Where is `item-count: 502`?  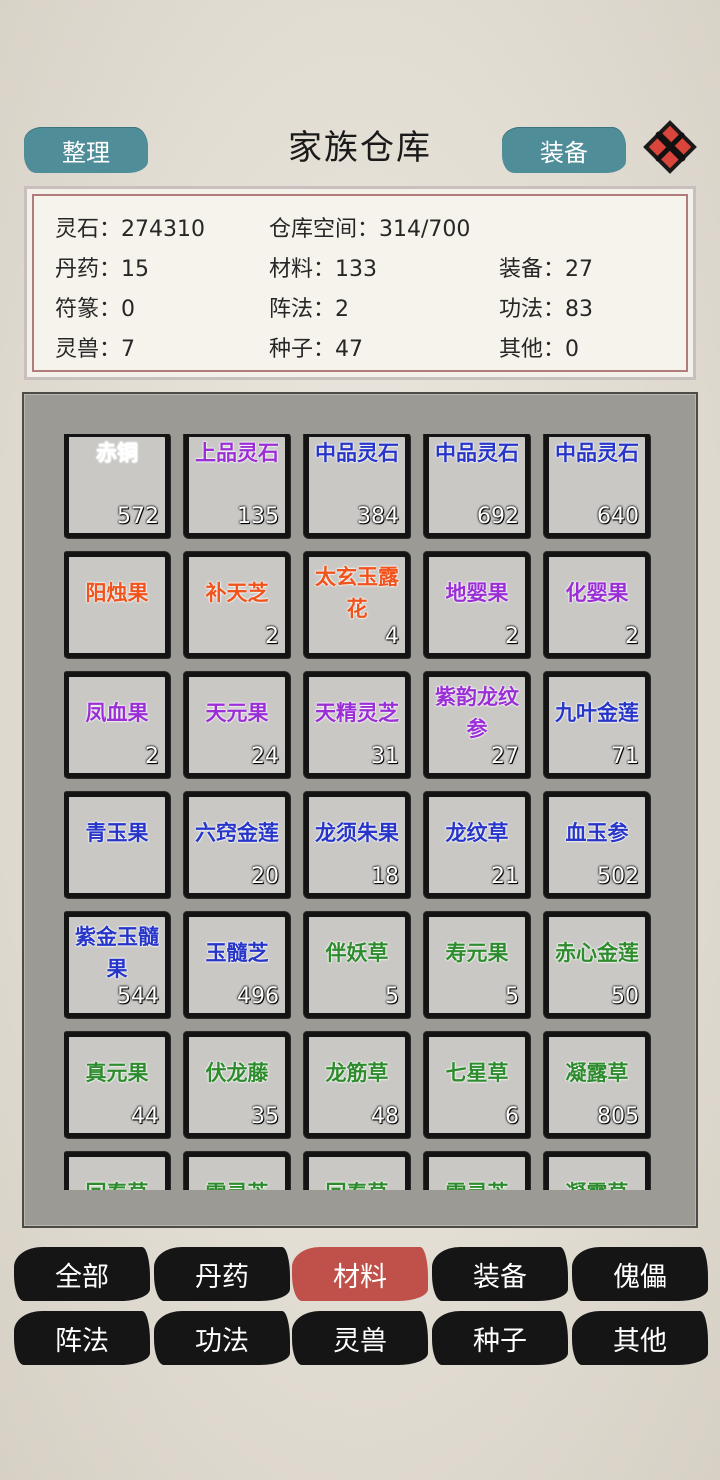 item-count: 502 is located at coordinates (618, 876).